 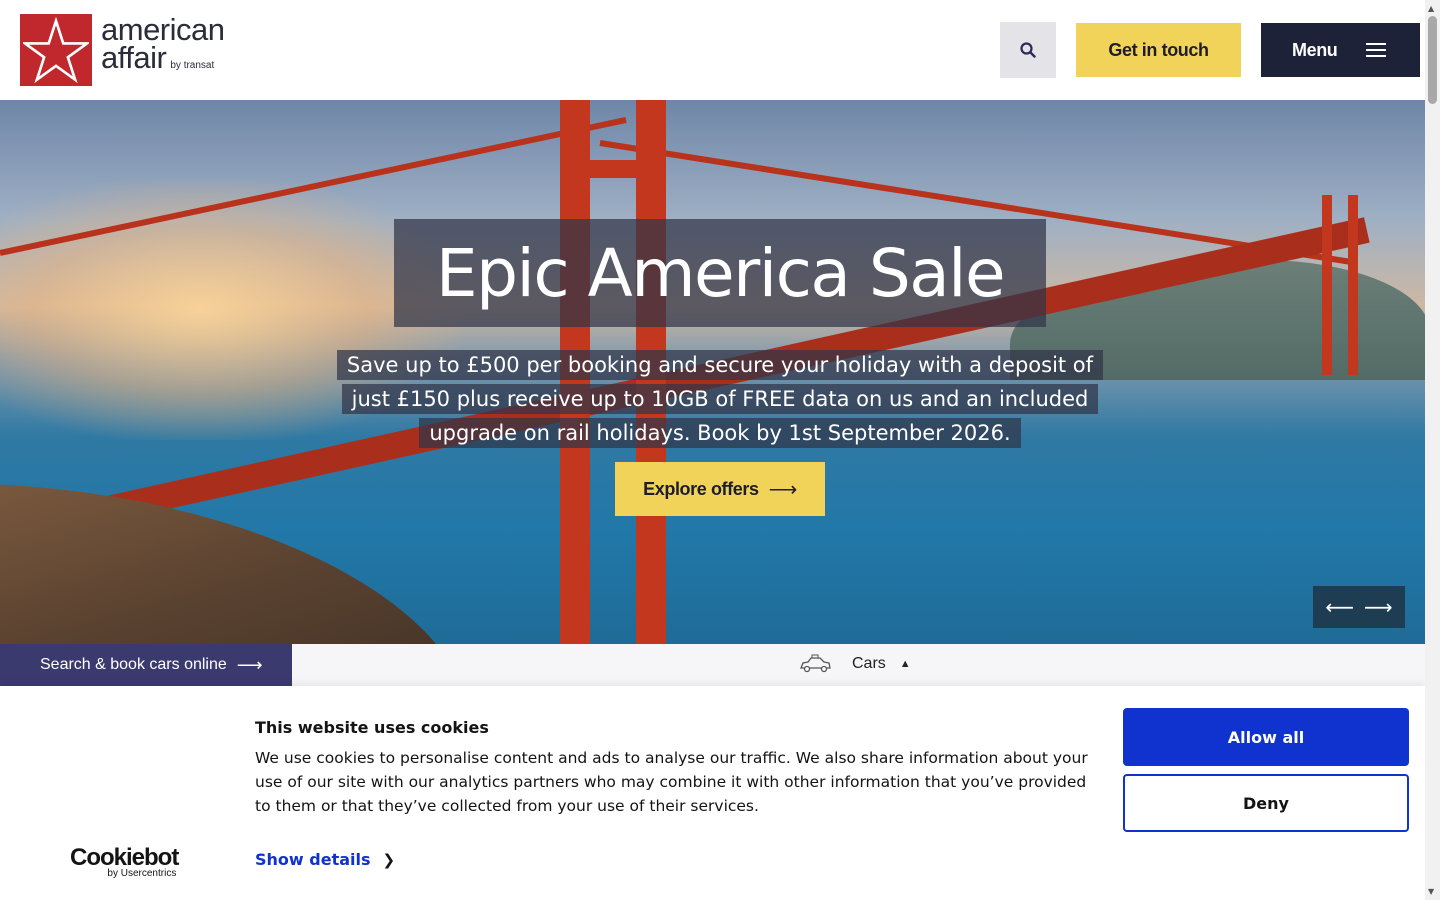 I want to click on slider-prev-icon: ⟵, so click(x=1339, y=607).